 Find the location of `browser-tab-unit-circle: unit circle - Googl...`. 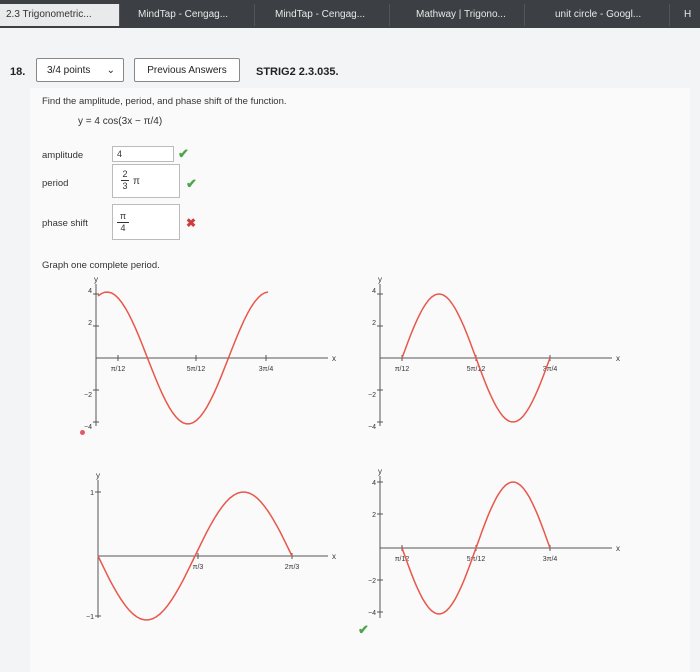

browser-tab-unit-circle: unit circle - Googl... is located at coordinates (597, 15).